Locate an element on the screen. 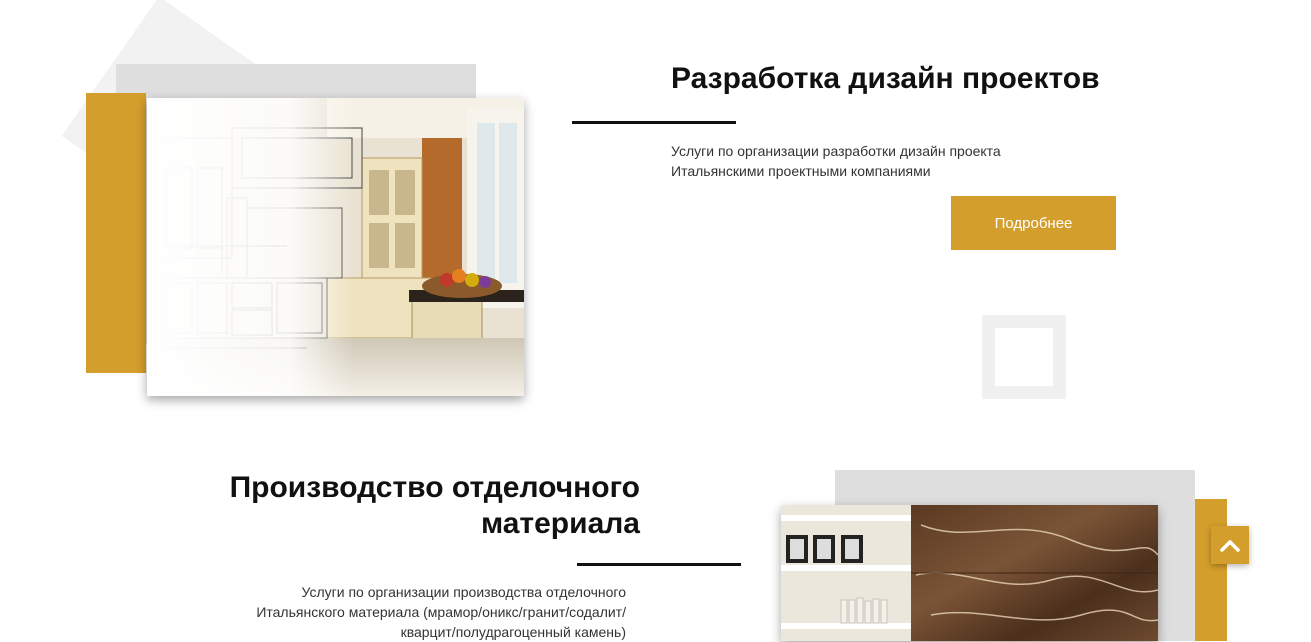  title-line: Производство отделочного is located at coordinates (434, 487).